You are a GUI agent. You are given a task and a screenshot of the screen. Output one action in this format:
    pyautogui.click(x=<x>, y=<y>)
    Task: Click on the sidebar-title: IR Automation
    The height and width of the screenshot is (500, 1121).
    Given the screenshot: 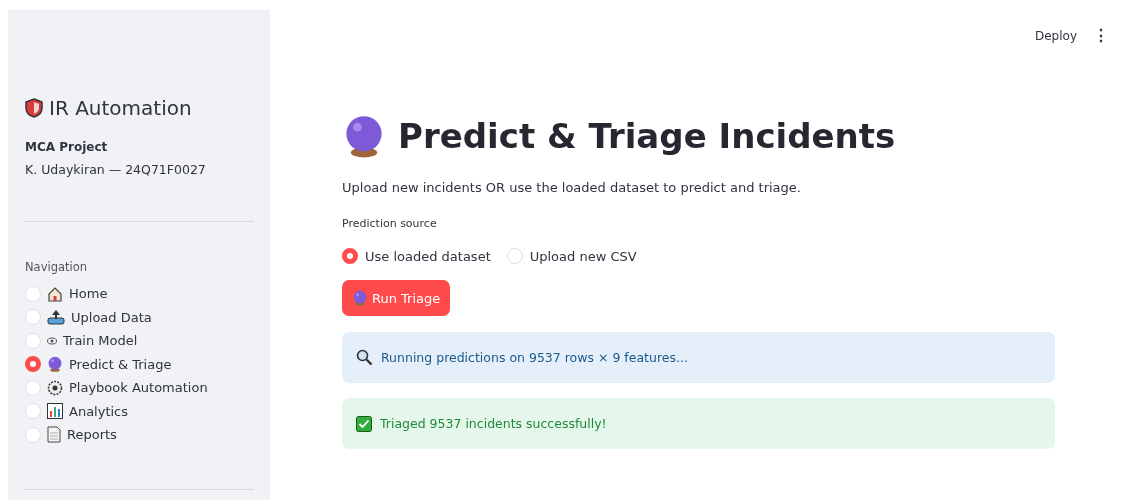 What is the action you would take?
    pyautogui.click(x=120, y=108)
    